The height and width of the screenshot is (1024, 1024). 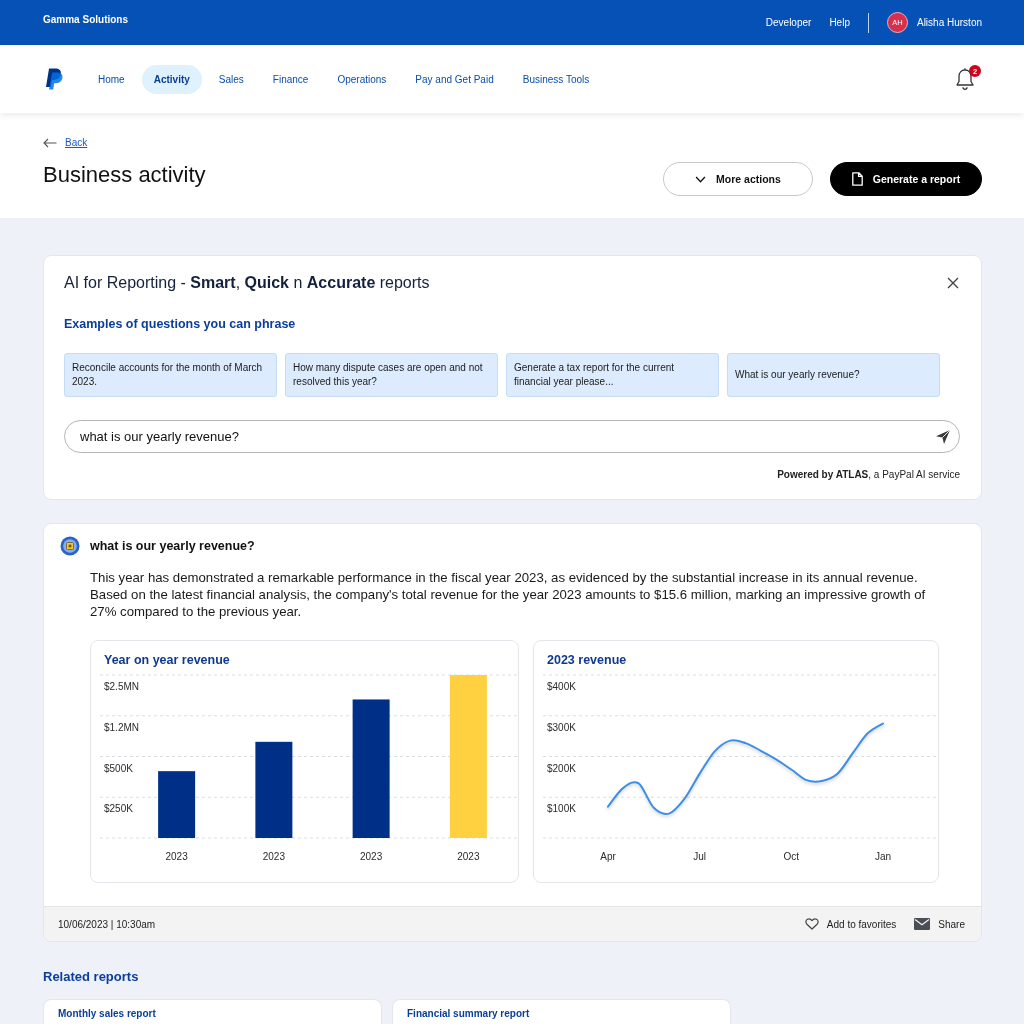 I want to click on suggestion-chip: Reconcile accounts for the month of March 2023., so click(x=170, y=375).